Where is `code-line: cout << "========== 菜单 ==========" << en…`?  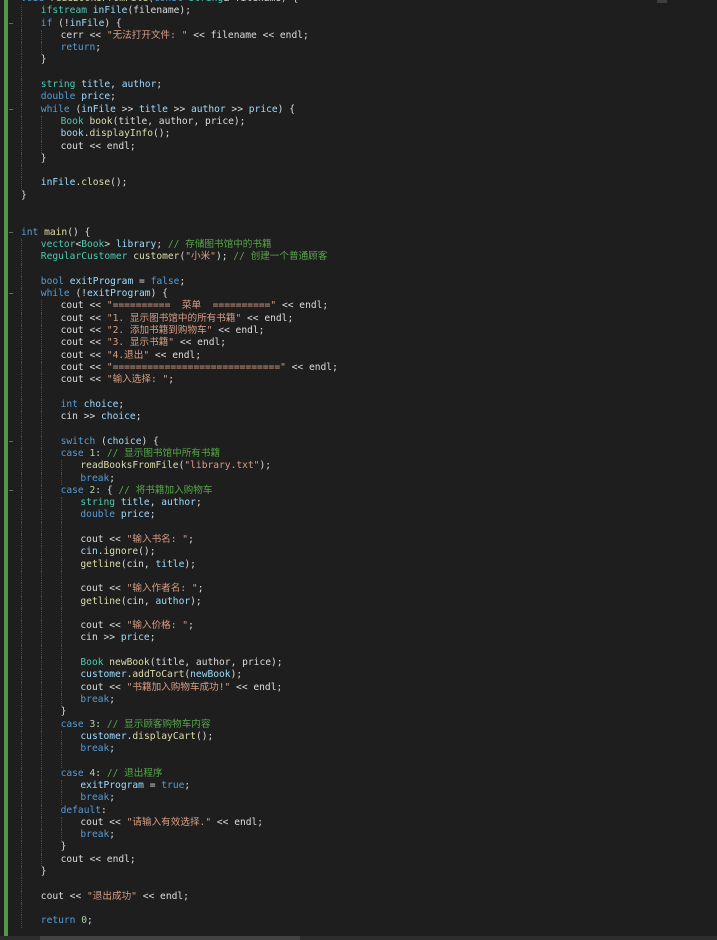 code-line: cout << "========== 菜单 ==========" << en… is located at coordinates (367, 306).